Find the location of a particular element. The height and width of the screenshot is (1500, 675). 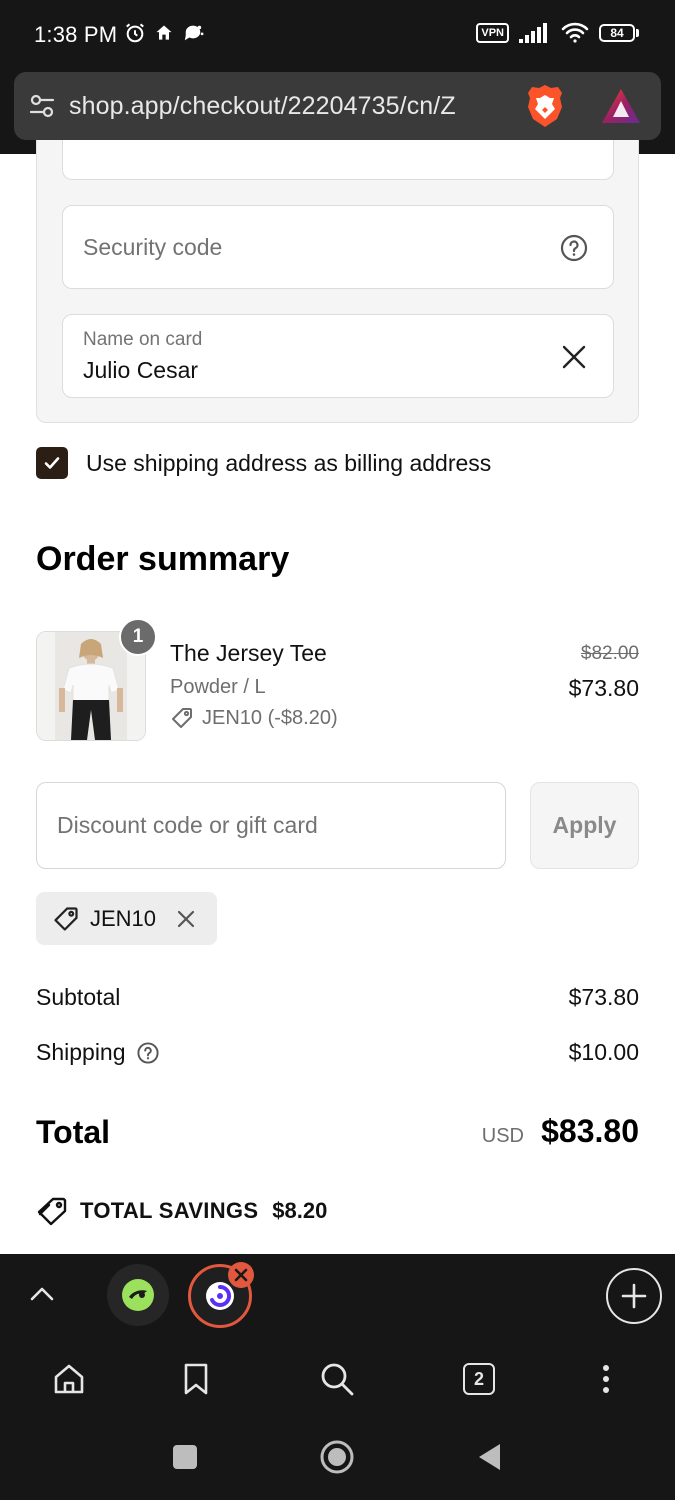

url-bar: shop.app/checkout/22204735/cn/Z is located at coordinates (337, 106).